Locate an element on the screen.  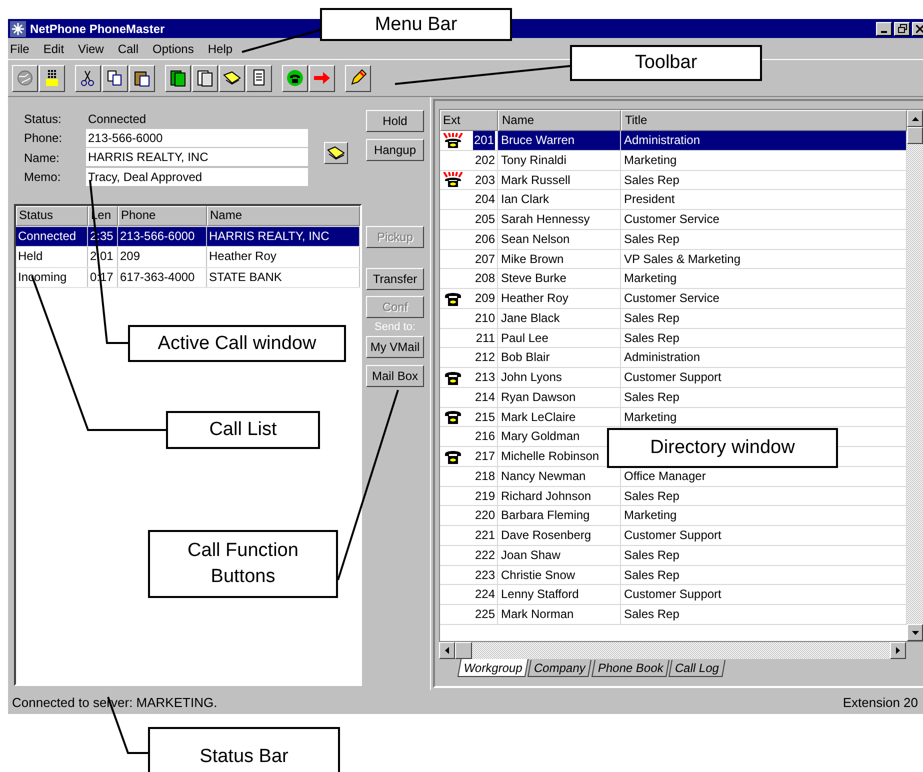
extension-cell-text: 210 is located at coordinates (484, 318).